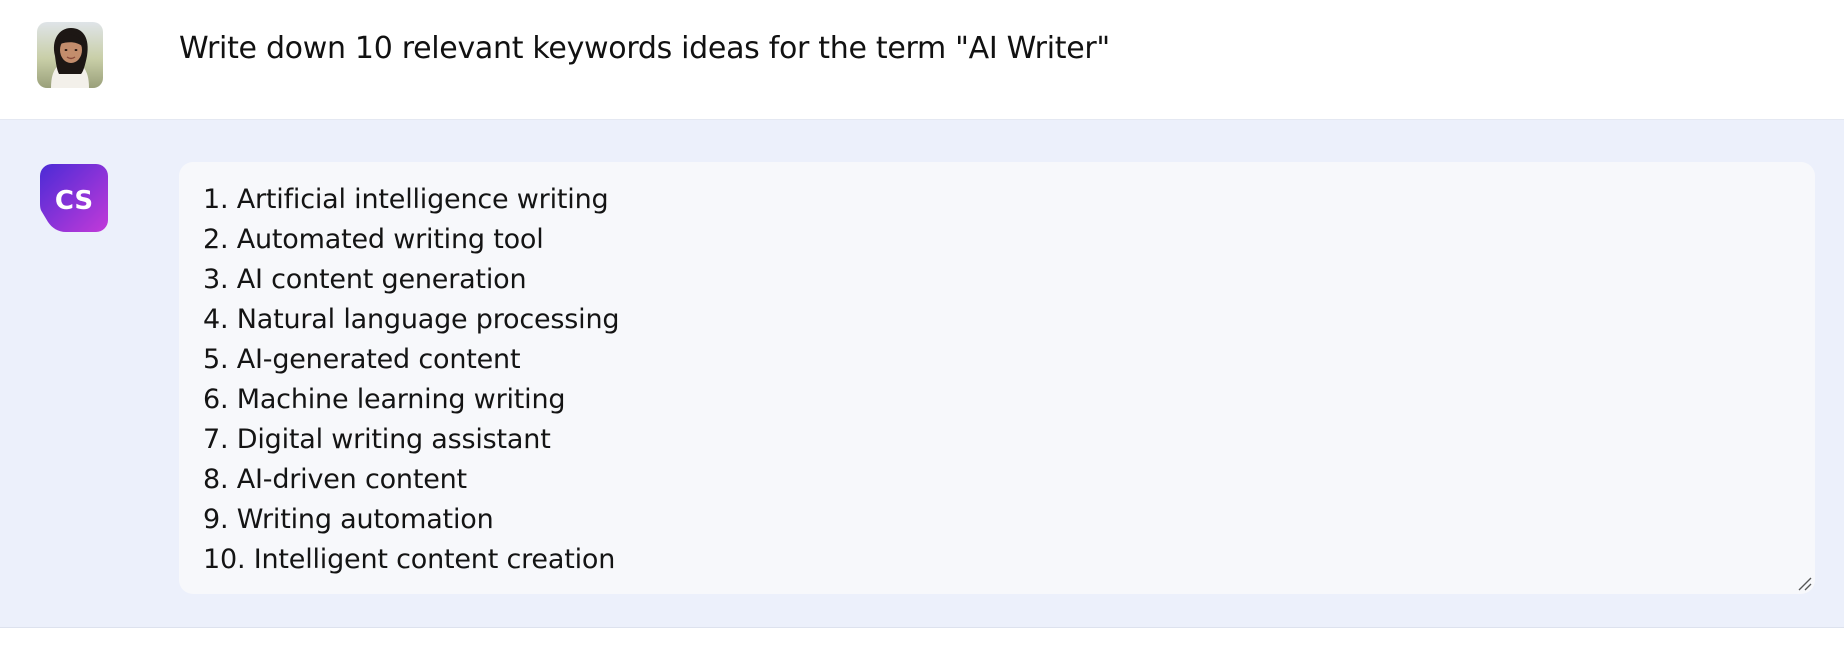  I want to click on keyword-item: 5. AI-generated content, so click(362, 359).